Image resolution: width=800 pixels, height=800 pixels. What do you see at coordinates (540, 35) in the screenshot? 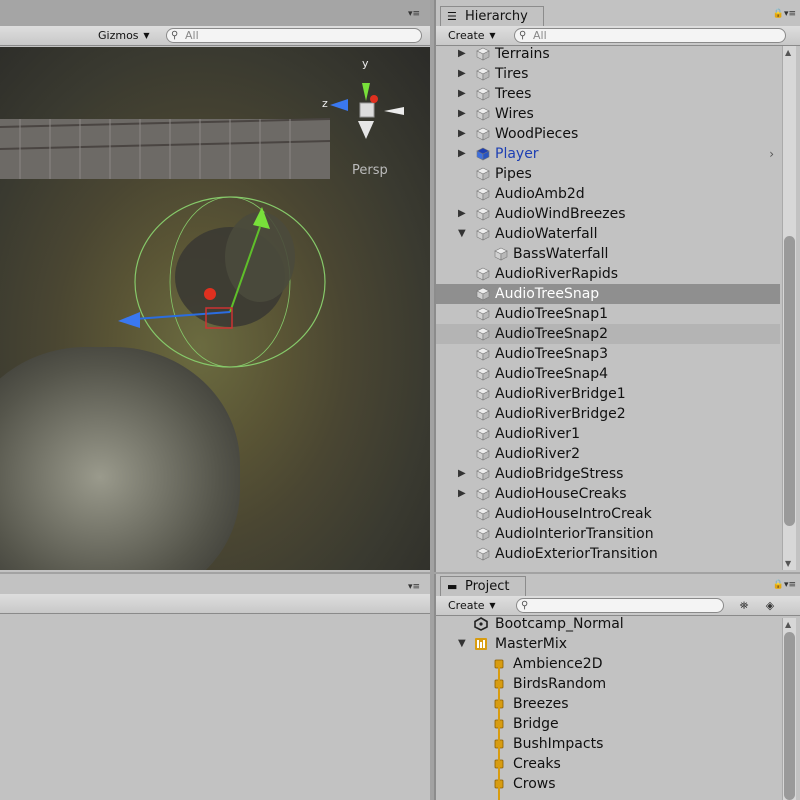
I see `hierarchy-search-placeholder: All` at bounding box center [540, 35].